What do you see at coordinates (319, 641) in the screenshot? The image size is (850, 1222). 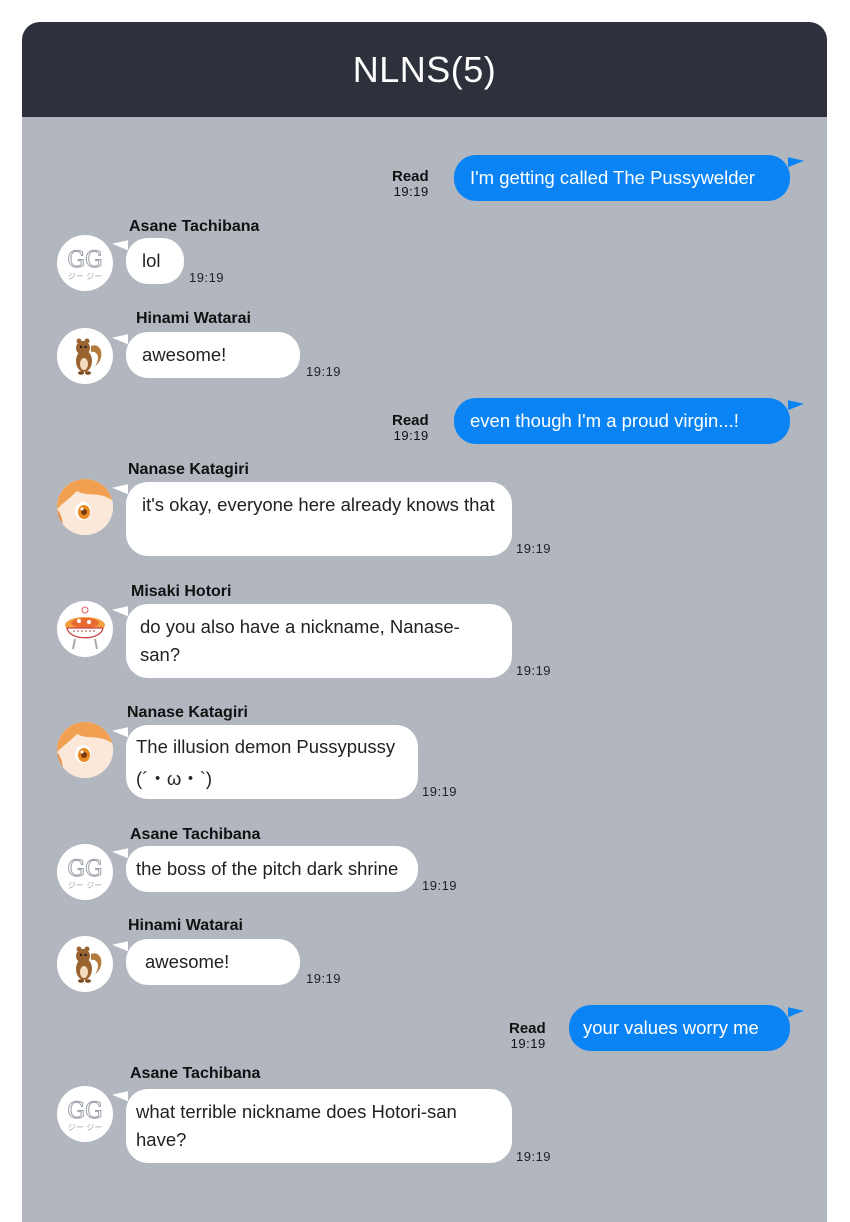 I see `incoming-message-bubble: do you also have a nickname, Nanase-san?` at bounding box center [319, 641].